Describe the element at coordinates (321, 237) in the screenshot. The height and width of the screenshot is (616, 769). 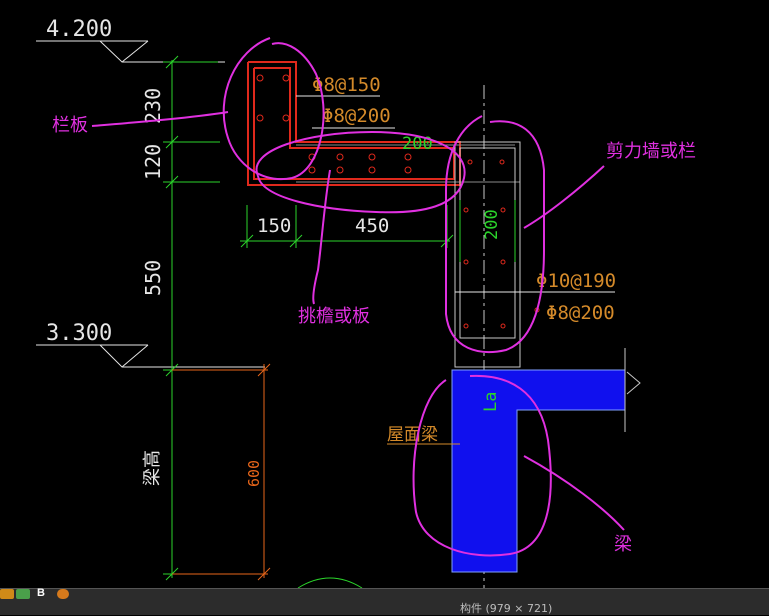
I see `eave-pointer` at that location.